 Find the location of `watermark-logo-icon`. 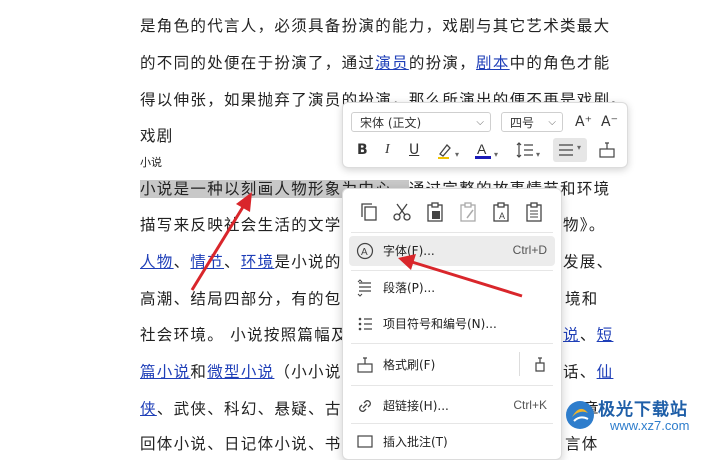

watermark-logo-icon is located at coordinates (580, 415).